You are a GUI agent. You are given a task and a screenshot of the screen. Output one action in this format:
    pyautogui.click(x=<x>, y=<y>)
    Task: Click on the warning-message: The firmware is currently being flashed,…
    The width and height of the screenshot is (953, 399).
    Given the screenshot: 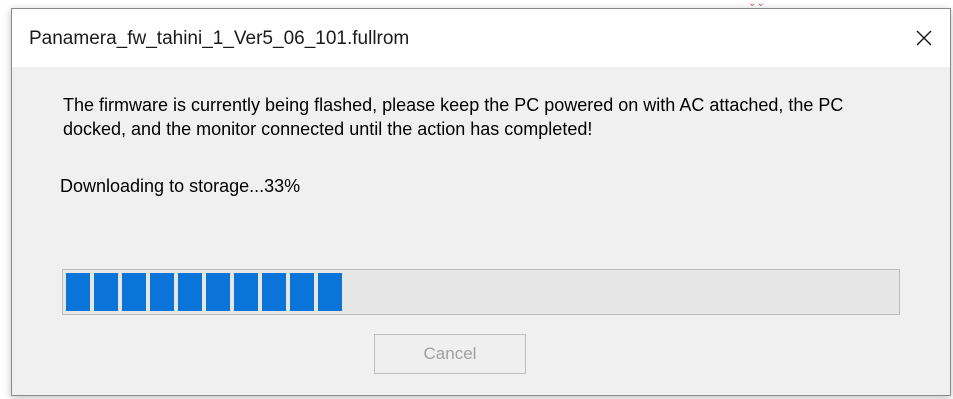 What is the action you would take?
    pyautogui.click(x=453, y=117)
    